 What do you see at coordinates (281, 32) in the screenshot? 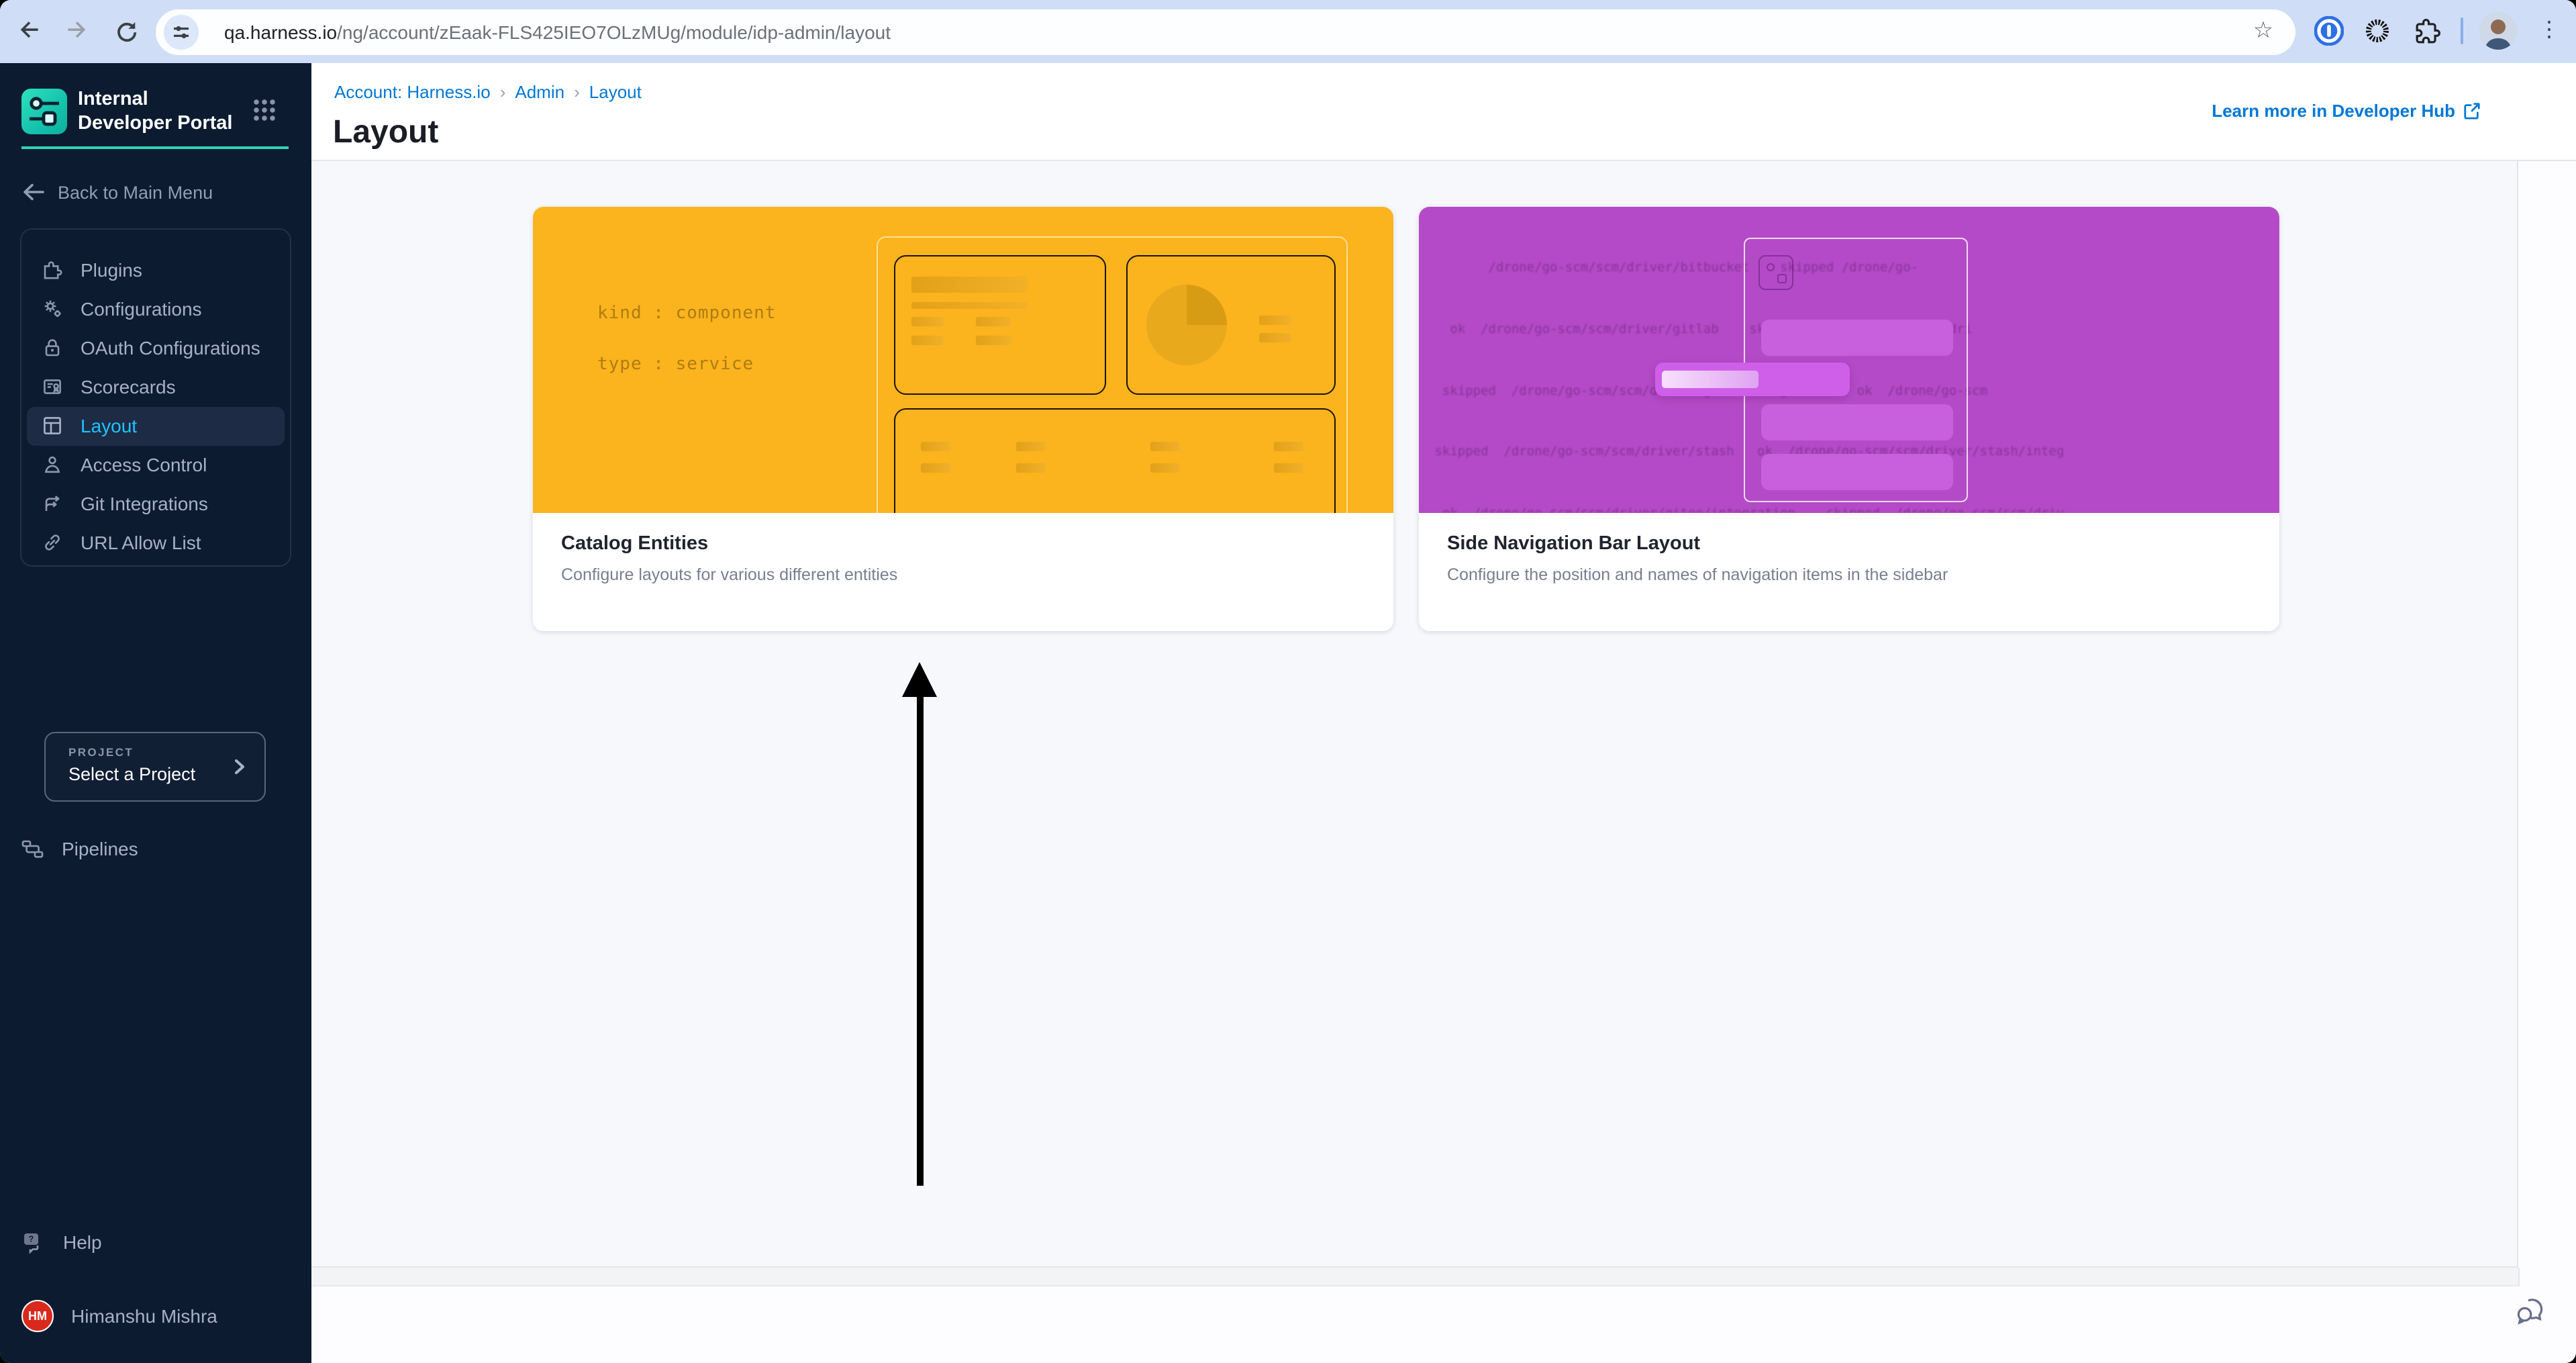
I see `url-host: qa.harness.io` at bounding box center [281, 32].